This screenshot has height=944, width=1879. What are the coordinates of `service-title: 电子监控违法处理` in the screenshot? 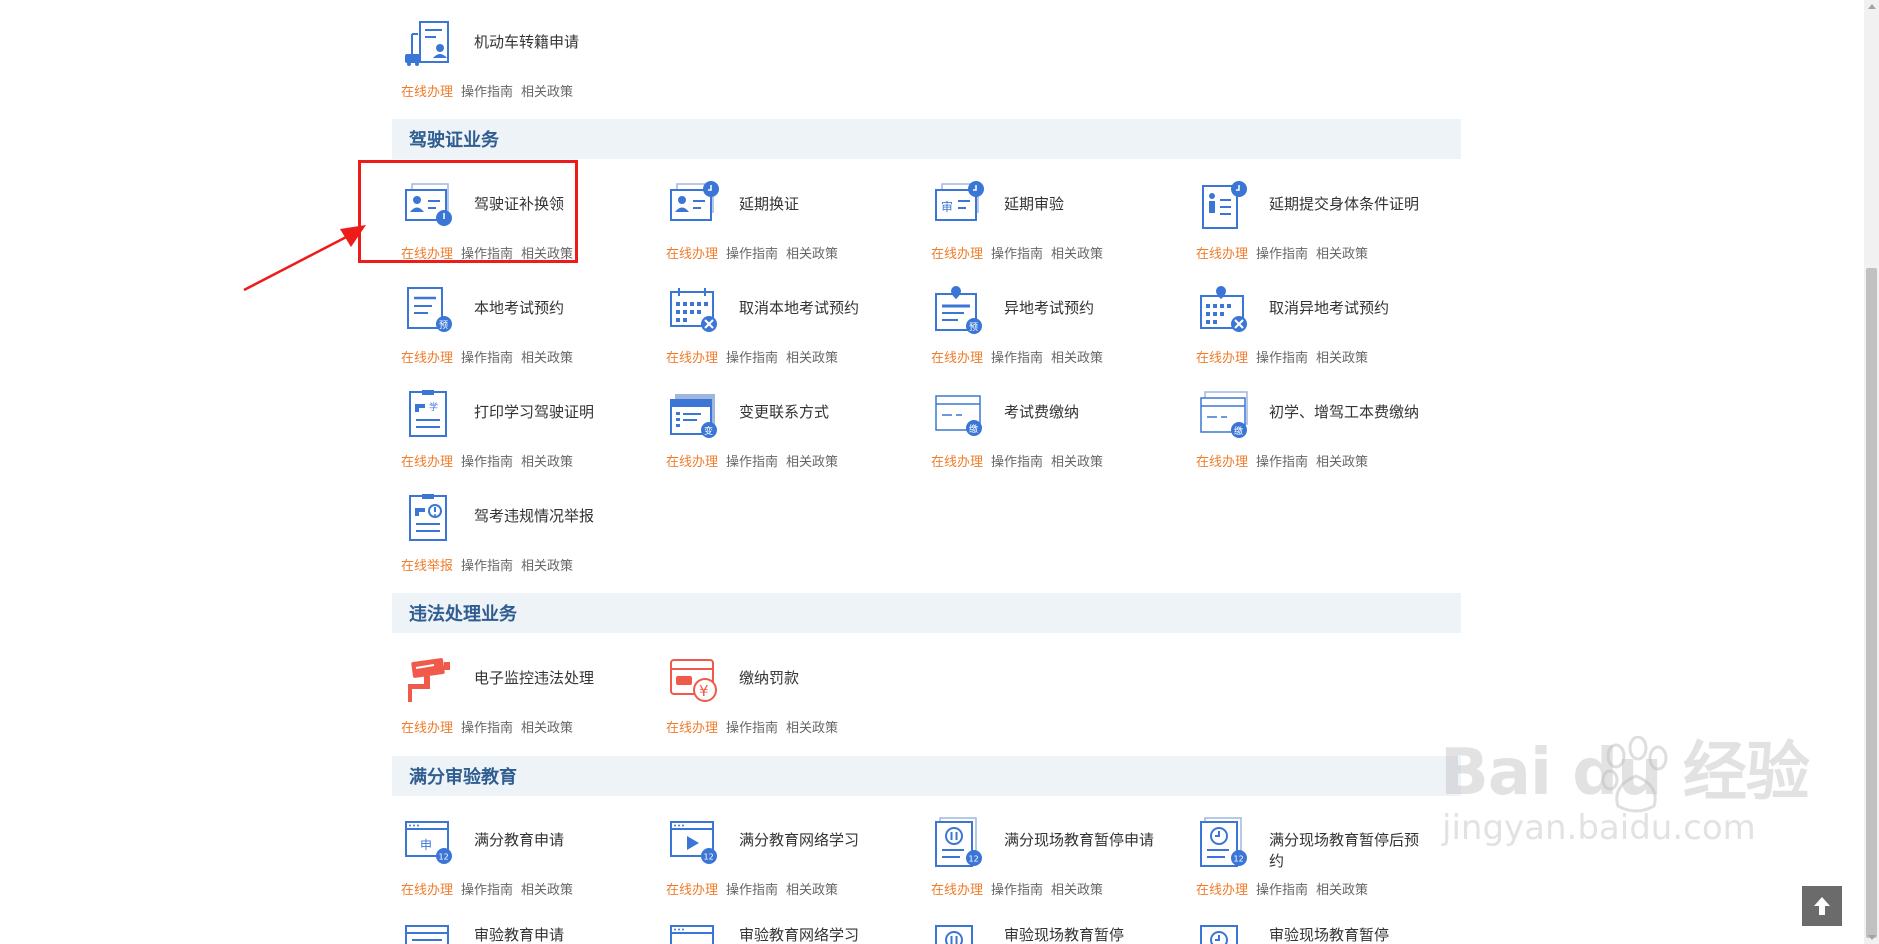 It's located at (549, 678).